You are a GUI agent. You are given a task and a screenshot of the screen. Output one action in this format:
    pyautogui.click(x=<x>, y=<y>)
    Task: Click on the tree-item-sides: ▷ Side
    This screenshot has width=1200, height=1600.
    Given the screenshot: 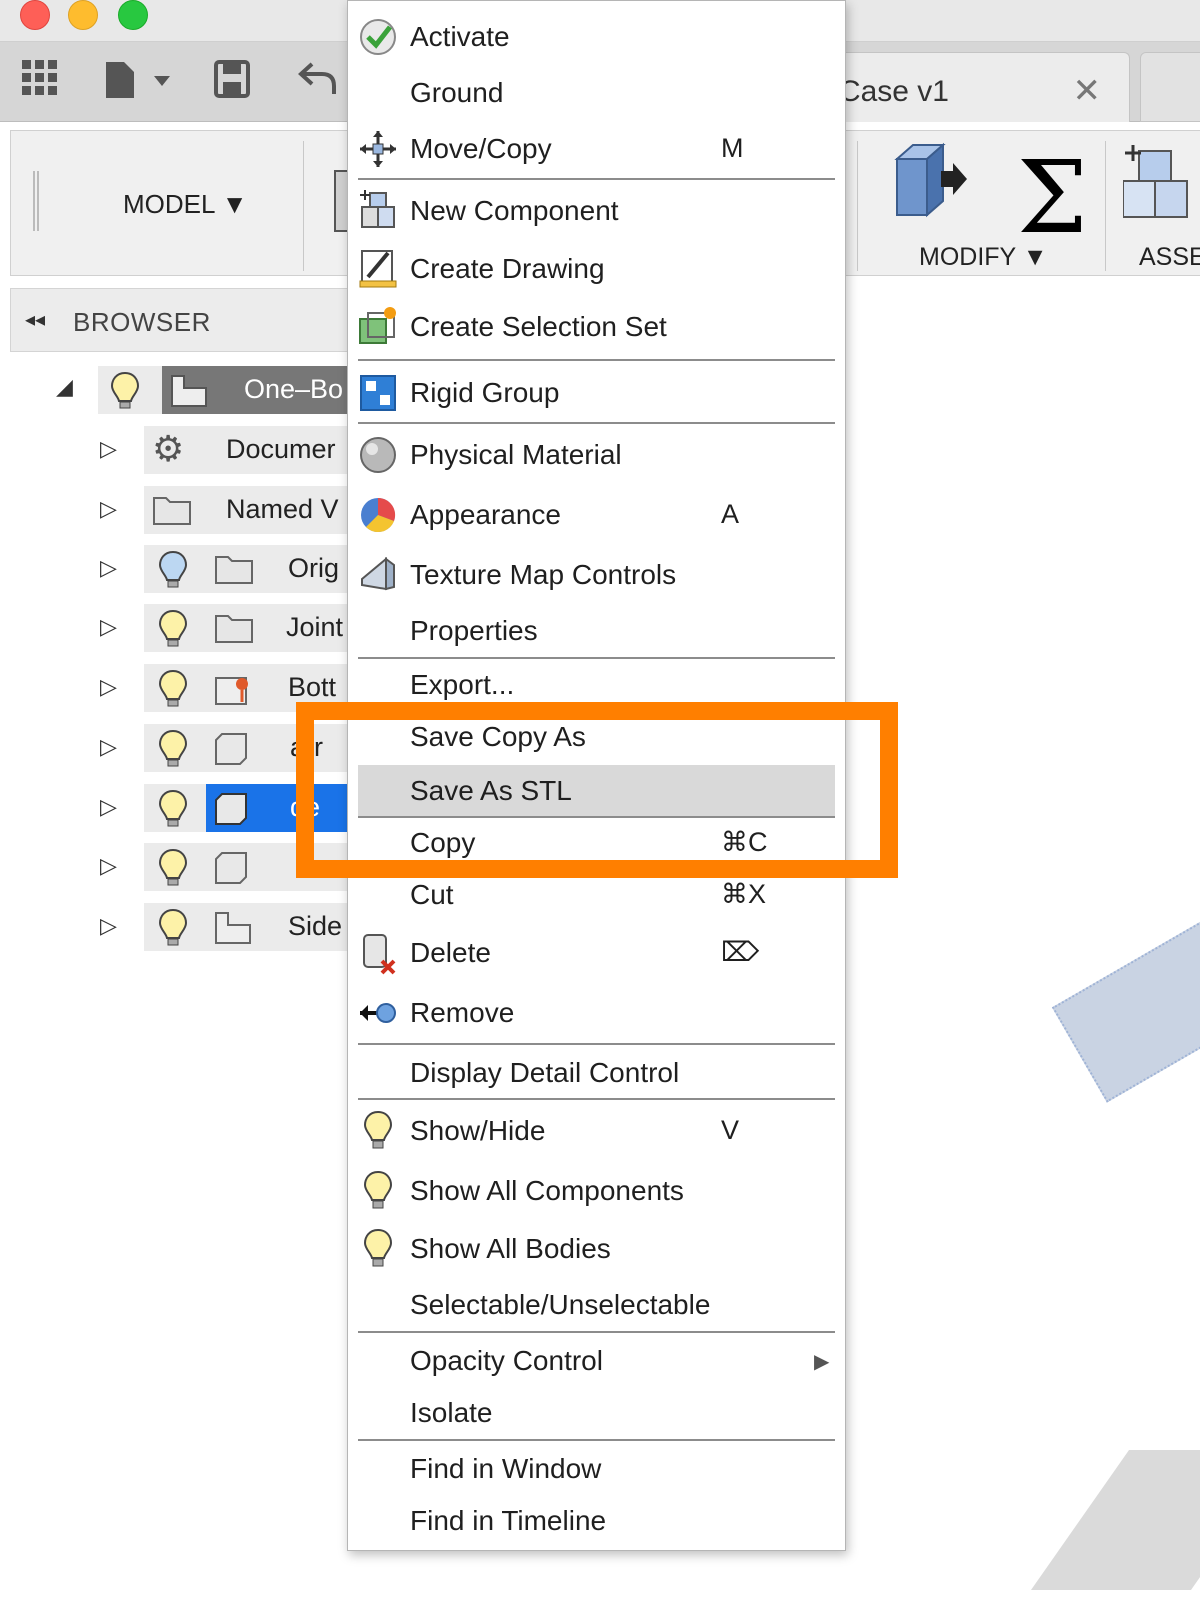 What is the action you would take?
    pyautogui.click(x=175, y=927)
    